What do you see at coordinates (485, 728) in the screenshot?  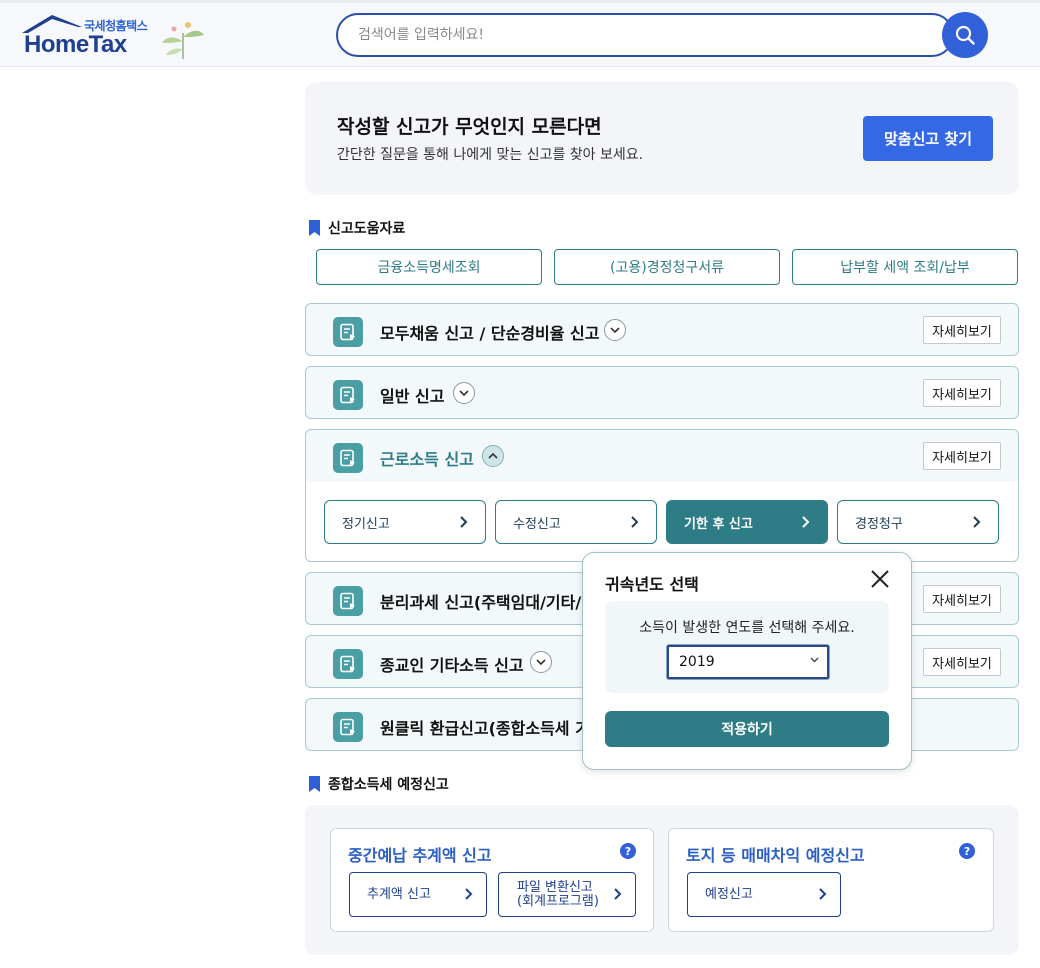 I see `accordion-title: 원클릭 환급신고(종합소득세 기` at bounding box center [485, 728].